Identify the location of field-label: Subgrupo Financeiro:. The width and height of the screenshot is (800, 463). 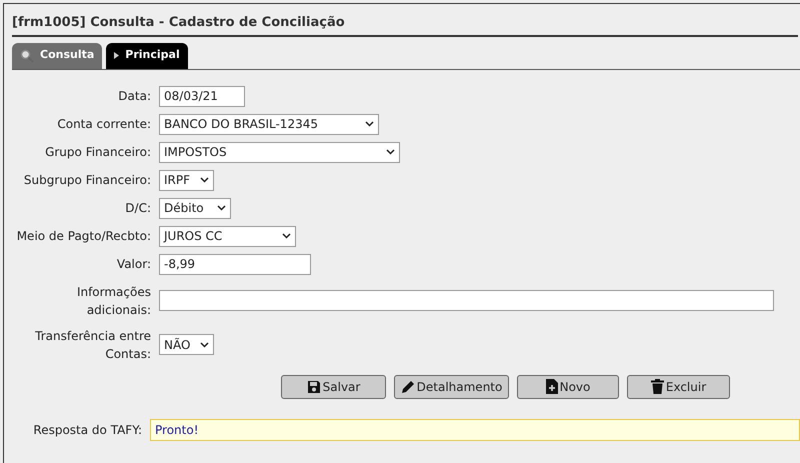
(87, 180).